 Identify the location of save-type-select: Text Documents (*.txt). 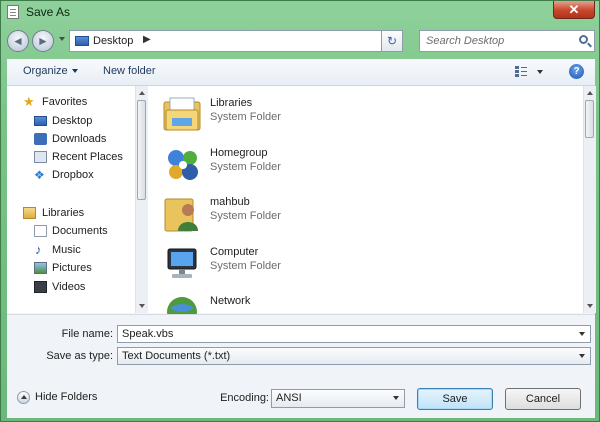
(354, 356).